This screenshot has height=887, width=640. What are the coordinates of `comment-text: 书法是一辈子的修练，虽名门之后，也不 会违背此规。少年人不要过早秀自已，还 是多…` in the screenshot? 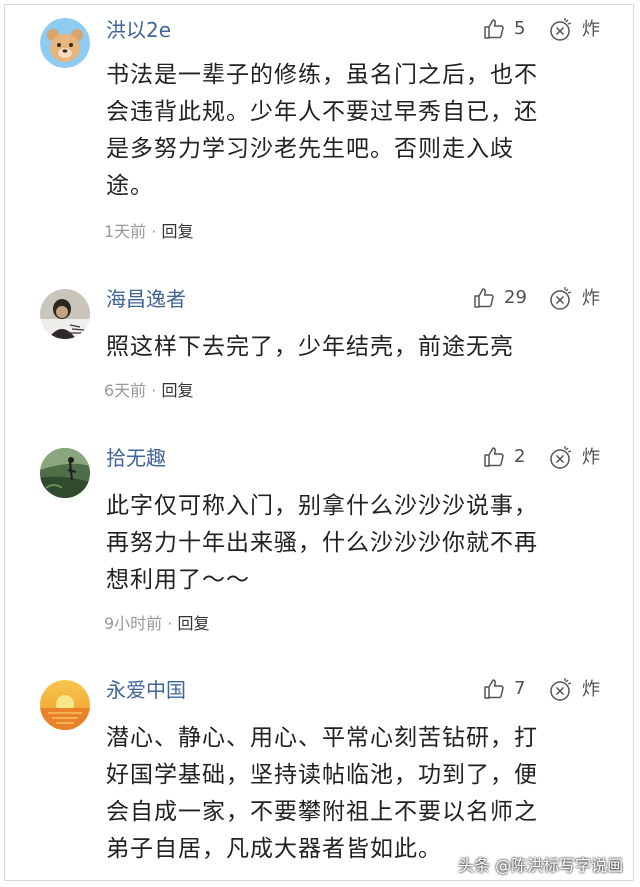 It's located at (322, 130).